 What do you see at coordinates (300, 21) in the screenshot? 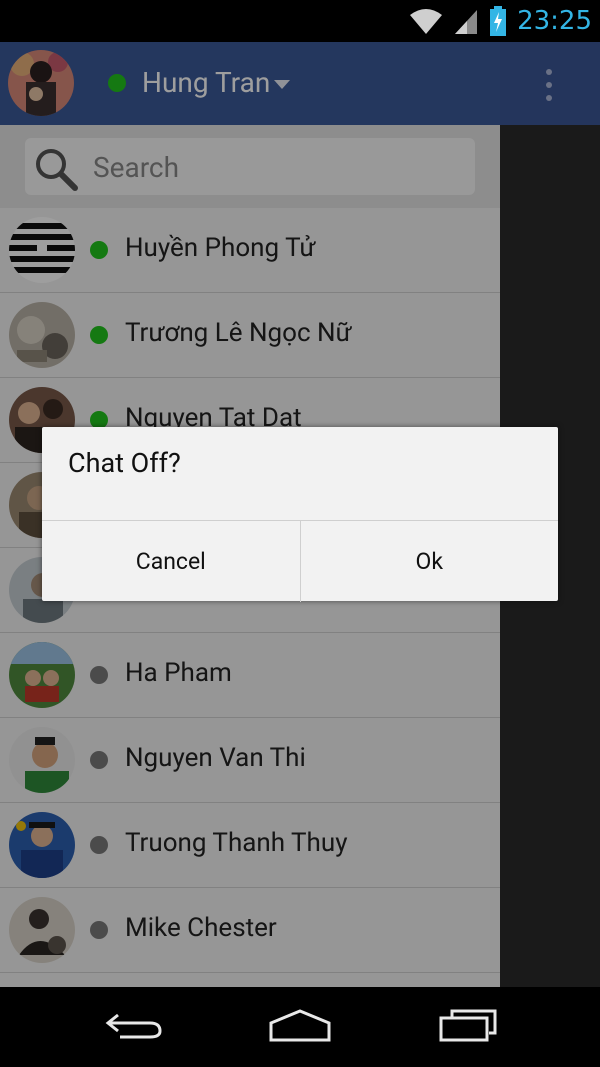
I see `status-bar: 23:25` at bounding box center [300, 21].